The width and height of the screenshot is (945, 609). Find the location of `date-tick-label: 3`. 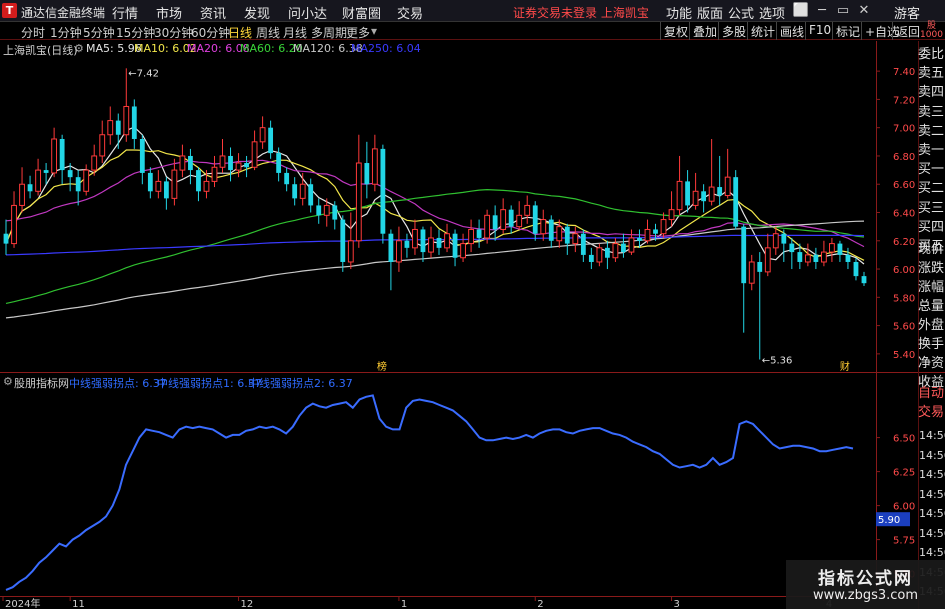

date-tick-label: 3 is located at coordinates (677, 604).